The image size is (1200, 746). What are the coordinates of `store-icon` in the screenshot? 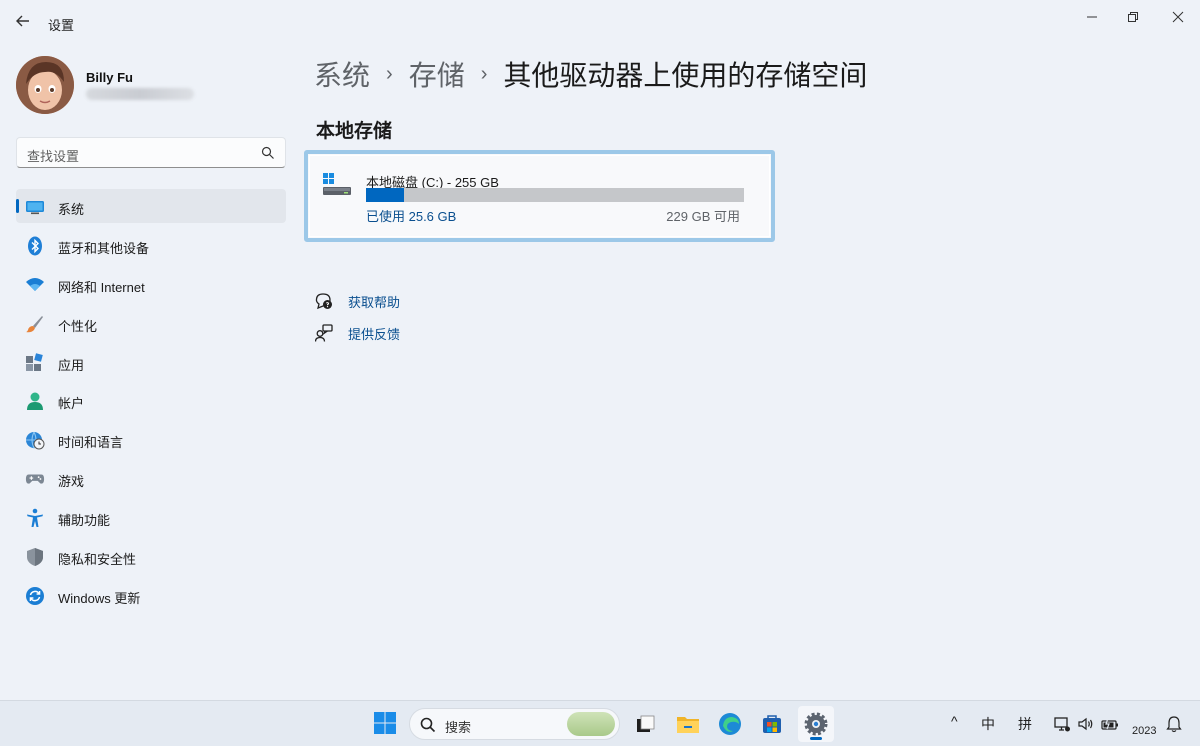 It's located at (772, 724).